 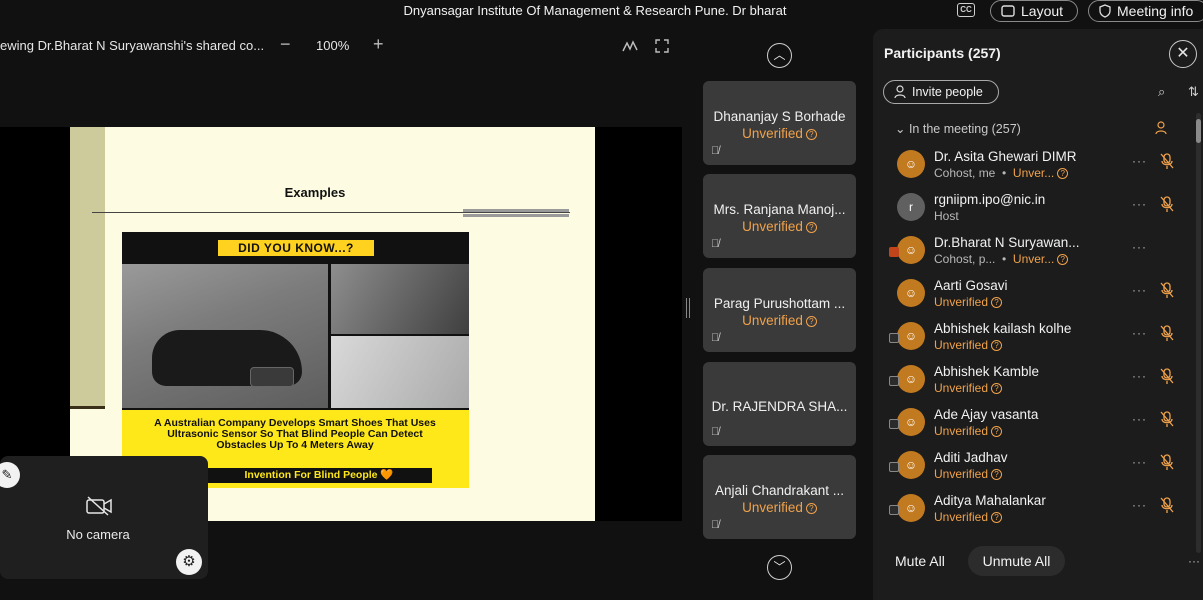 I want to click on close-icon: ✕, so click(x=1183, y=54).